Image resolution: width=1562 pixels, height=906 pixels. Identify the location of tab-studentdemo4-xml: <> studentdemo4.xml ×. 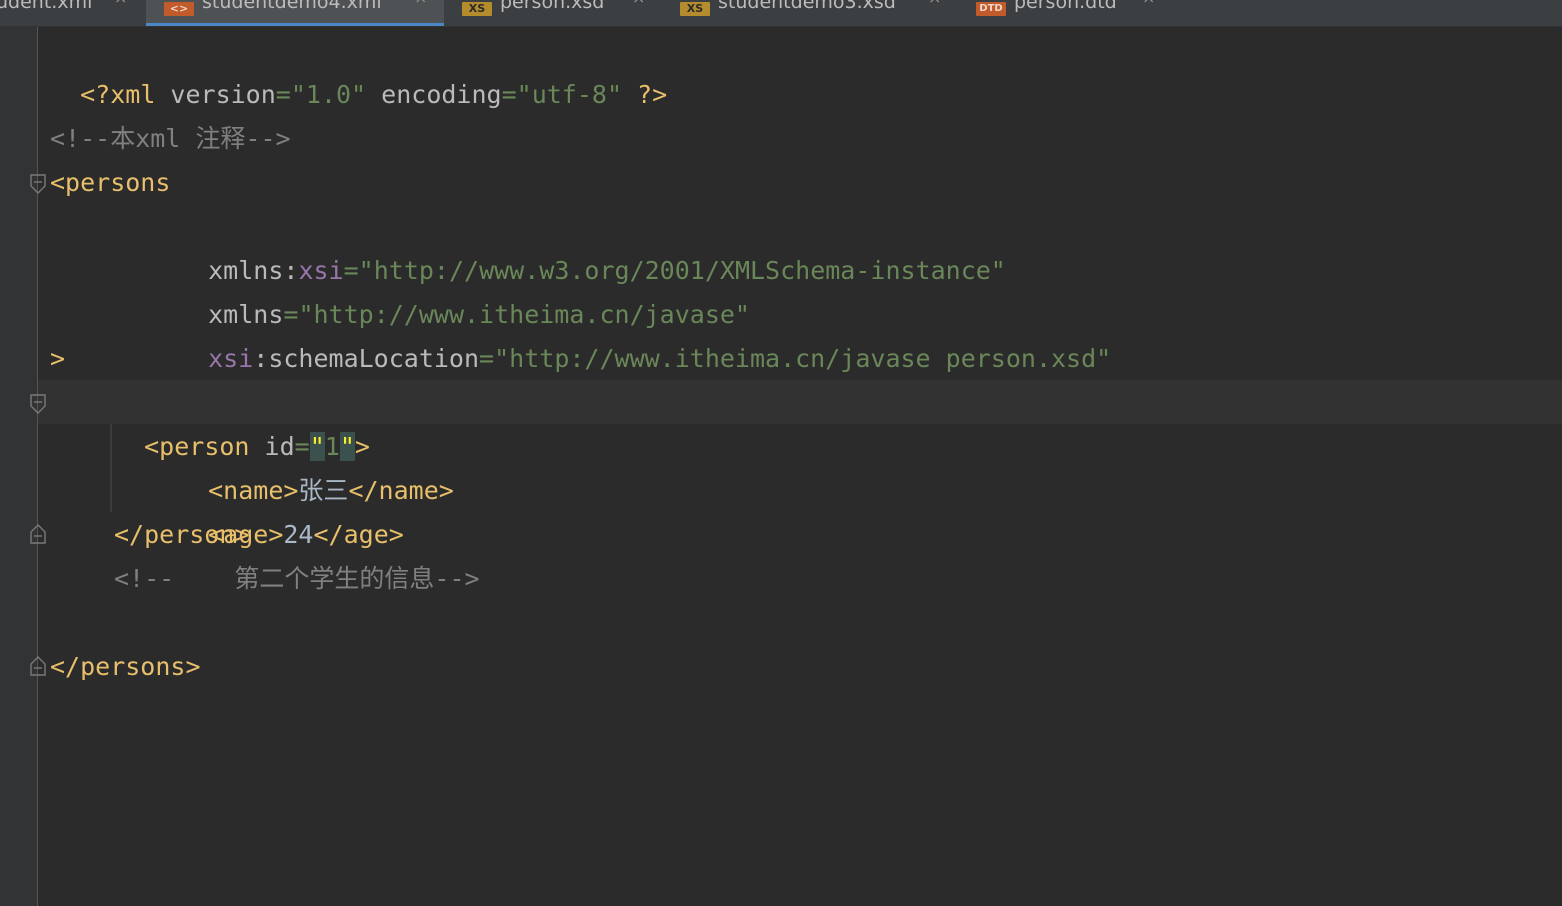
(295, 13).